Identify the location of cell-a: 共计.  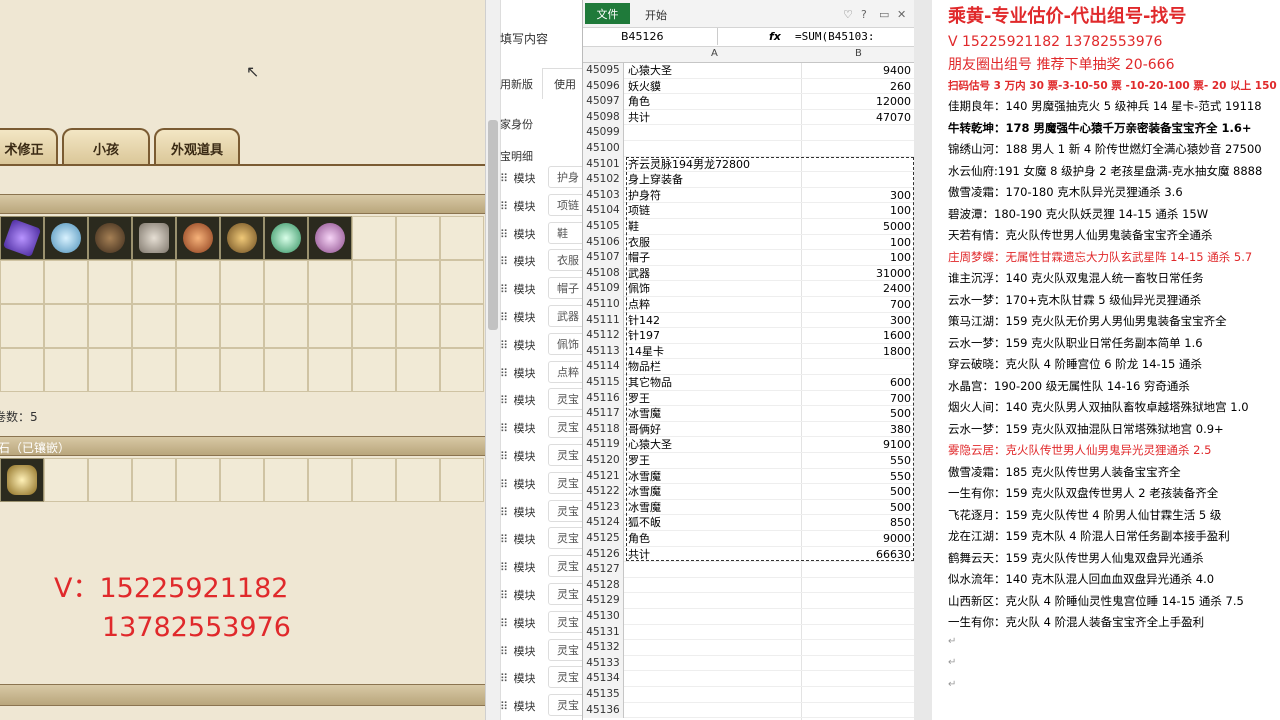
(713, 555).